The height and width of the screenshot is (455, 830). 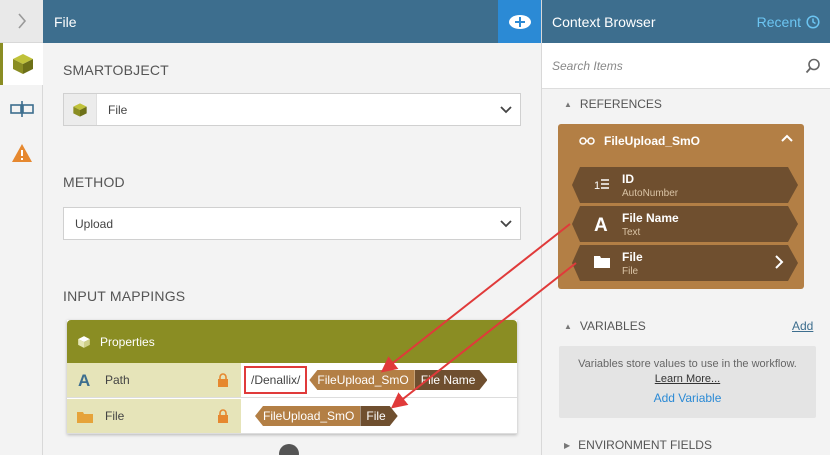 What do you see at coordinates (685, 263) in the screenshot?
I see `reference-field-file: File File` at bounding box center [685, 263].